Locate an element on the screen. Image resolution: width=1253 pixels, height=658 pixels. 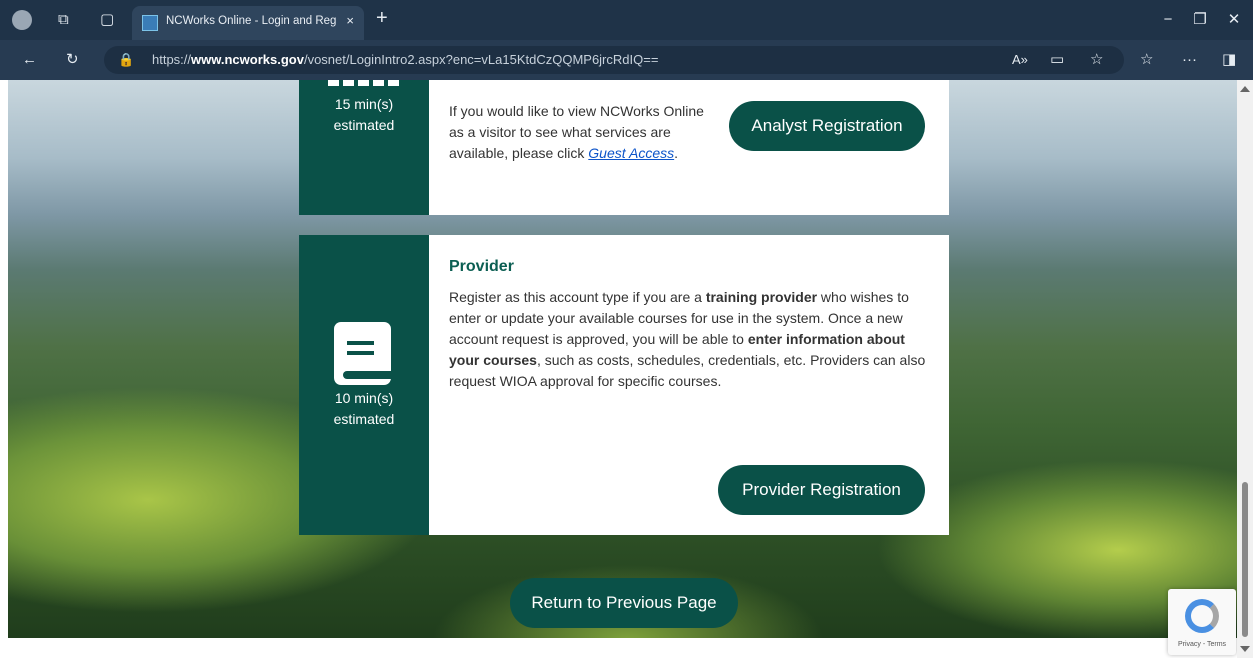
recaptcha-badge: Privacy - Terms is located at coordinates (1202, 622).